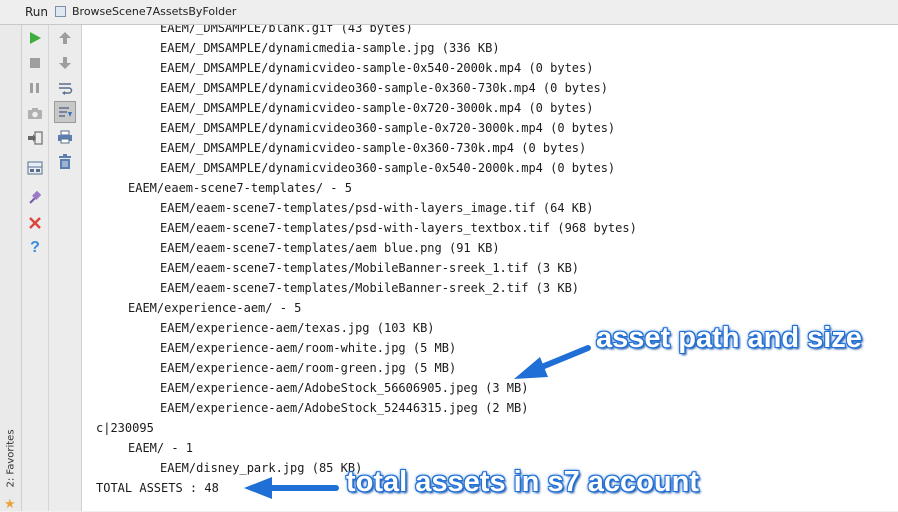  What do you see at coordinates (291, 488) in the screenshot?
I see `arrow-to-total` at bounding box center [291, 488].